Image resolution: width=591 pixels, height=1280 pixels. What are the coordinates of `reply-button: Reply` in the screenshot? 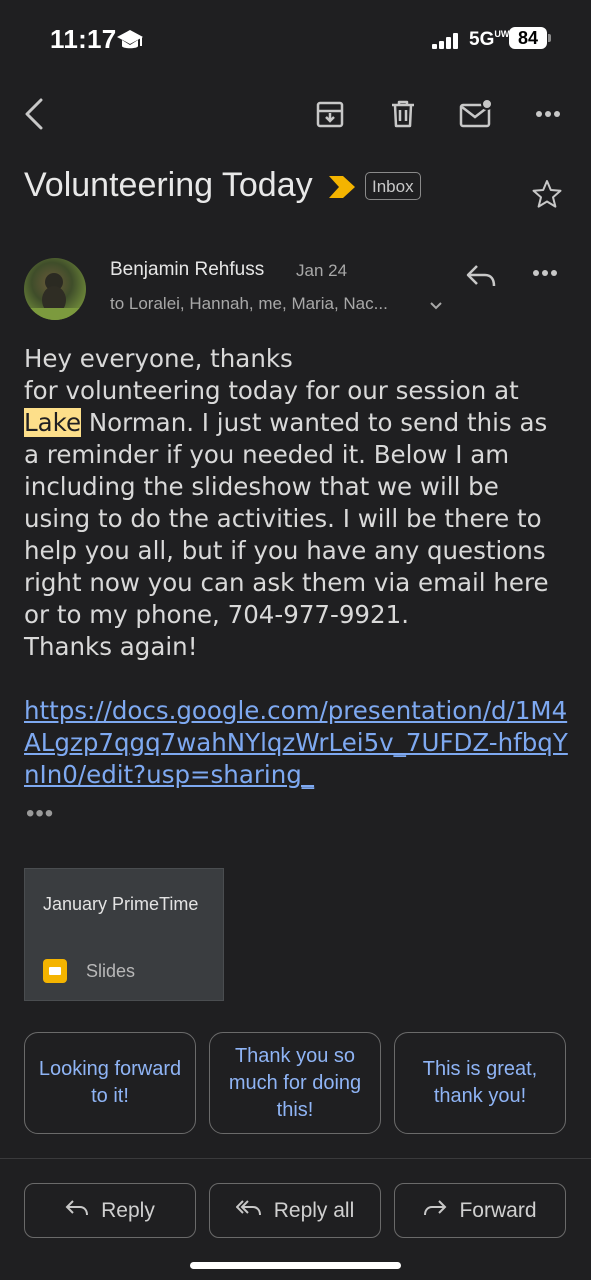 It's located at (110, 1210).